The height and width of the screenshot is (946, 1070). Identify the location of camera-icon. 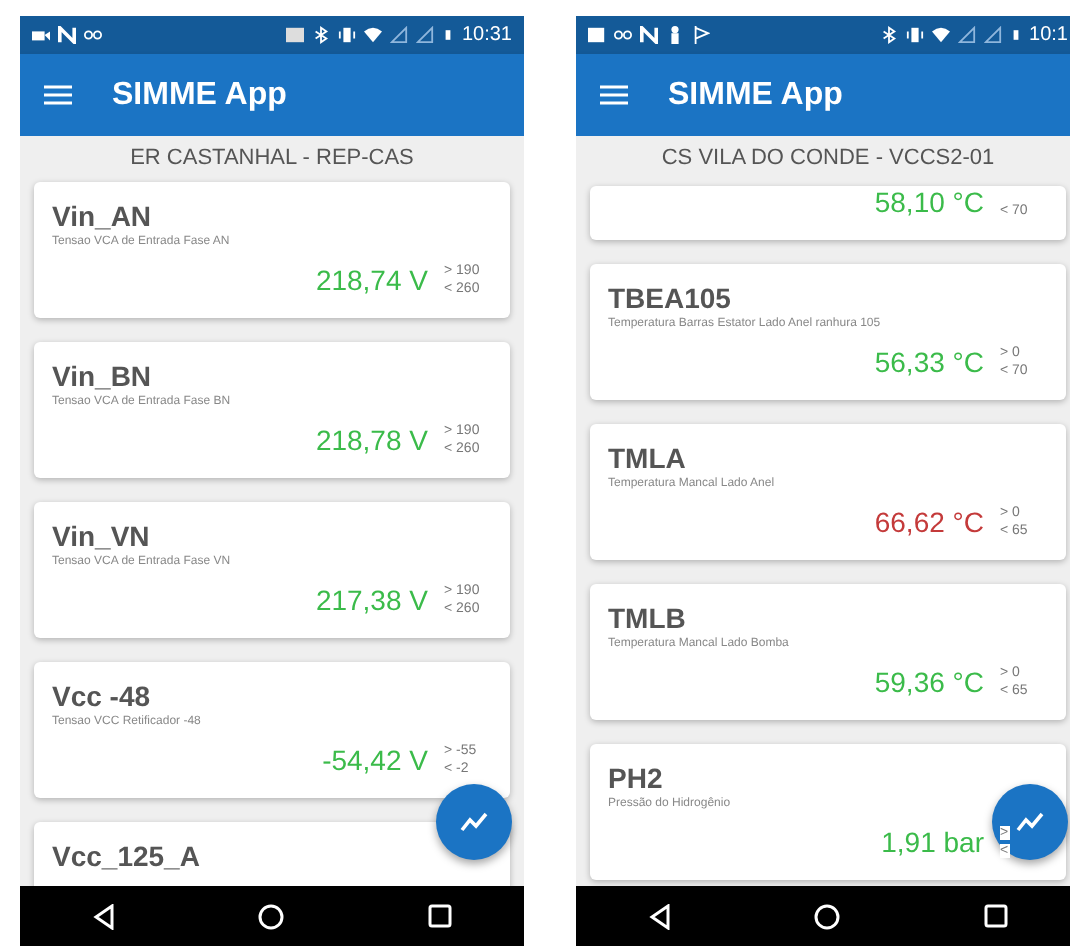
(41, 35).